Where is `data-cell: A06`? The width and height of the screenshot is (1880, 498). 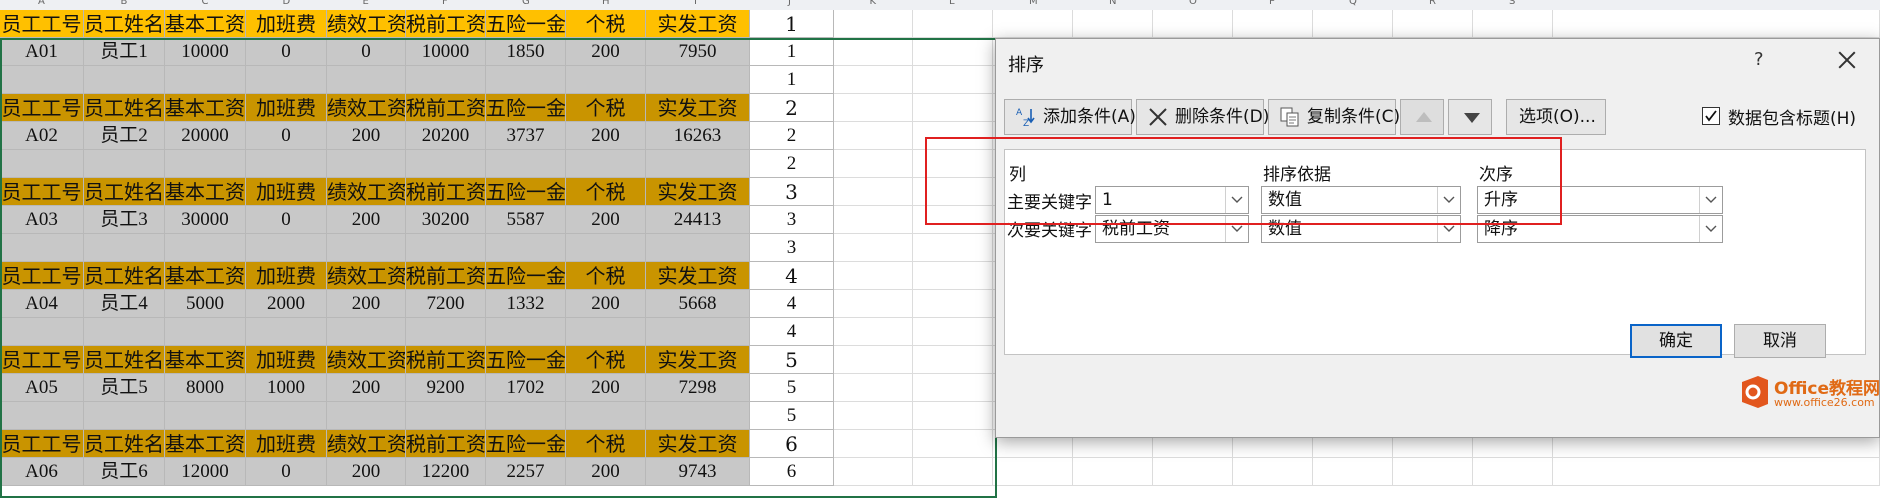
data-cell: A06 is located at coordinates (42, 472).